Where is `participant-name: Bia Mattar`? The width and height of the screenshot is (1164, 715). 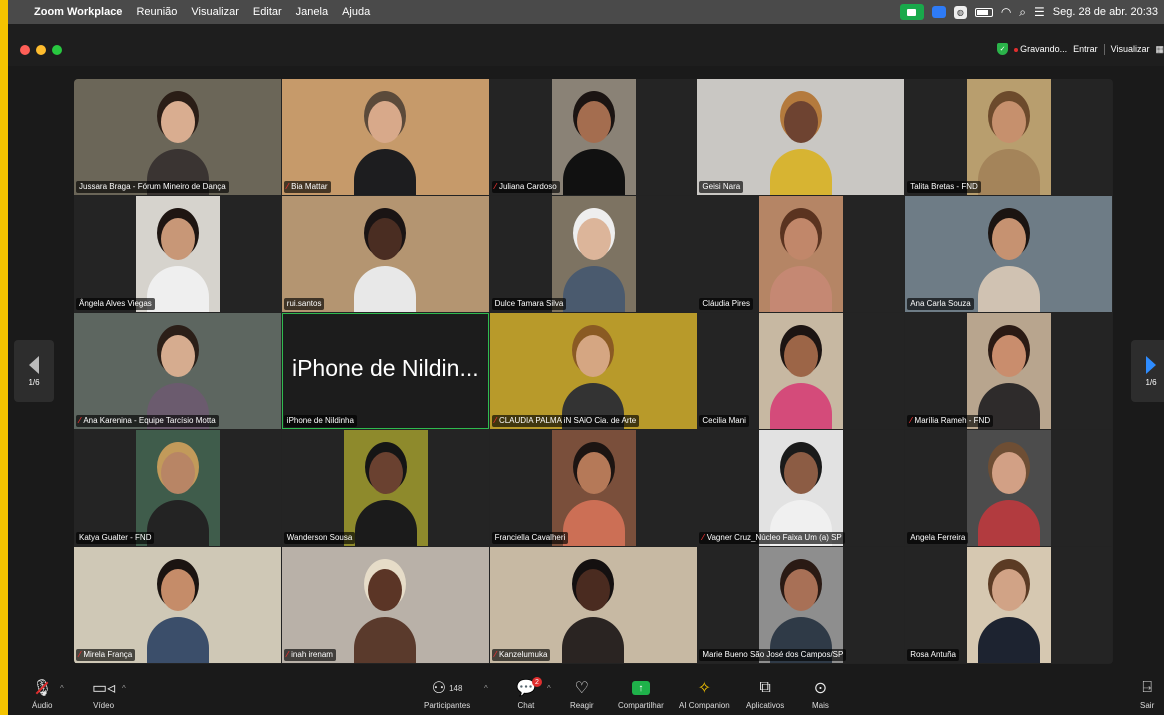
participant-name: Bia Mattar is located at coordinates (309, 186).